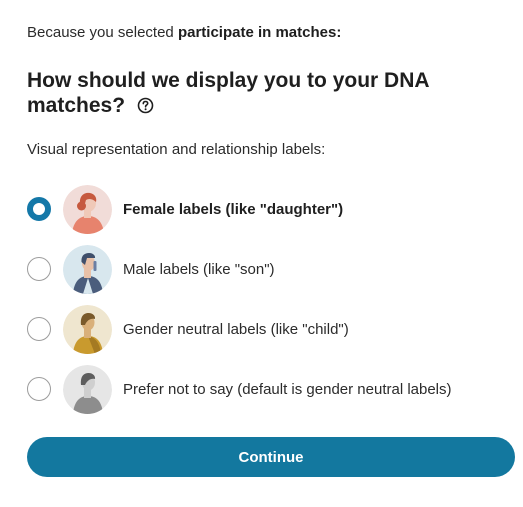  I want to click on intro-prefix: Because you selected, so click(102, 32).